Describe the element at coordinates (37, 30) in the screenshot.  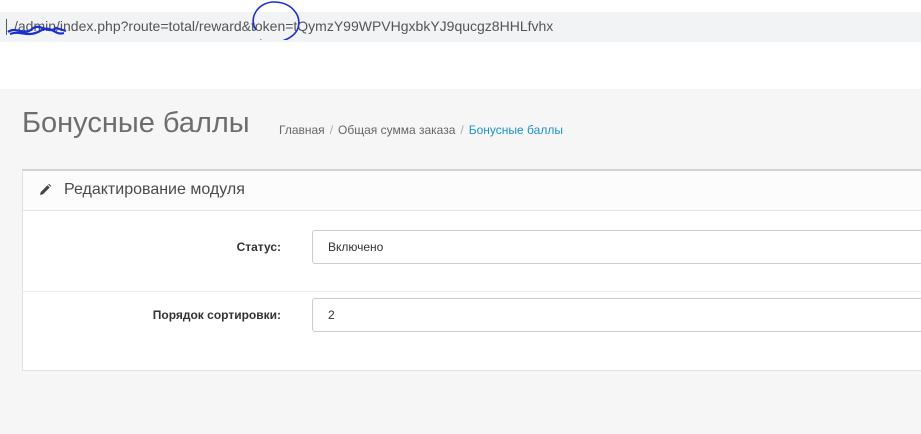
I see `redaction-scribble` at that location.